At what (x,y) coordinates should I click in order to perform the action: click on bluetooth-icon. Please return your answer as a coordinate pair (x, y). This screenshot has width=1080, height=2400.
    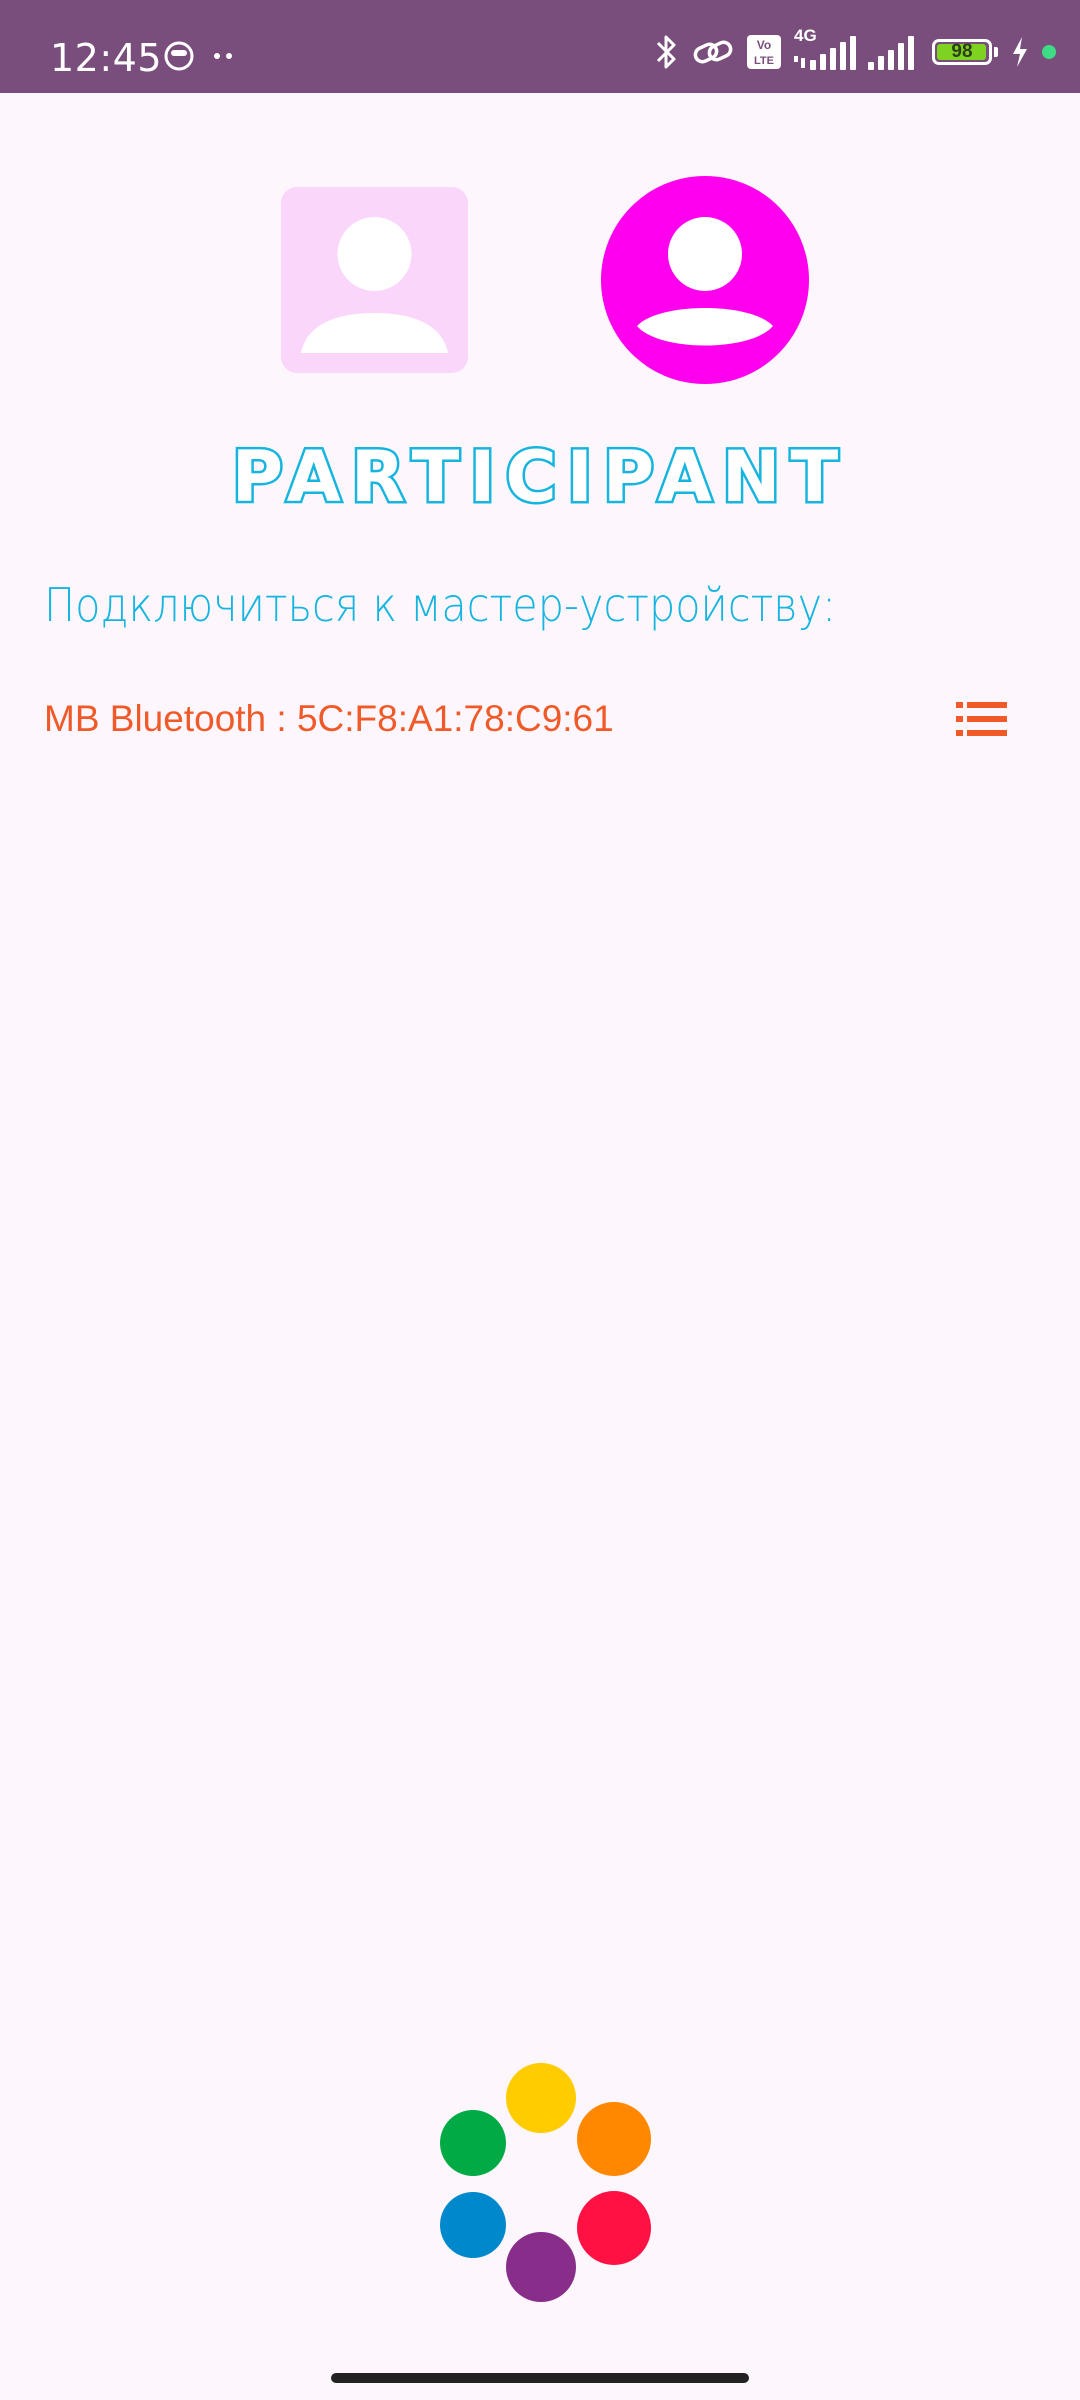
    Looking at the image, I should click on (666, 52).